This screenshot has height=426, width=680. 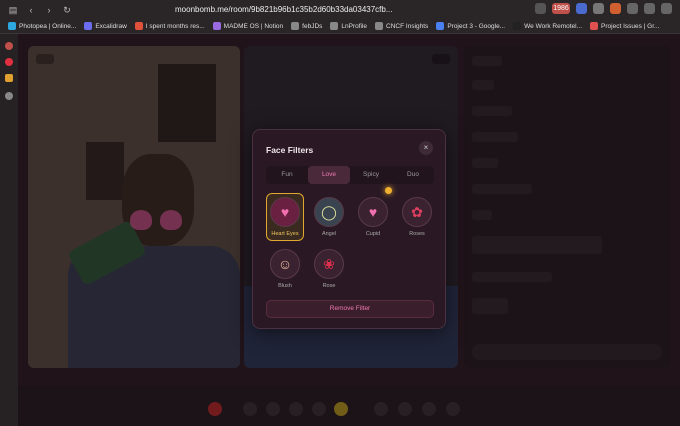 What do you see at coordinates (105, 26) in the screenshot?
I see `bookmark-item: Excalidraw` at bounding box center [105, 26].